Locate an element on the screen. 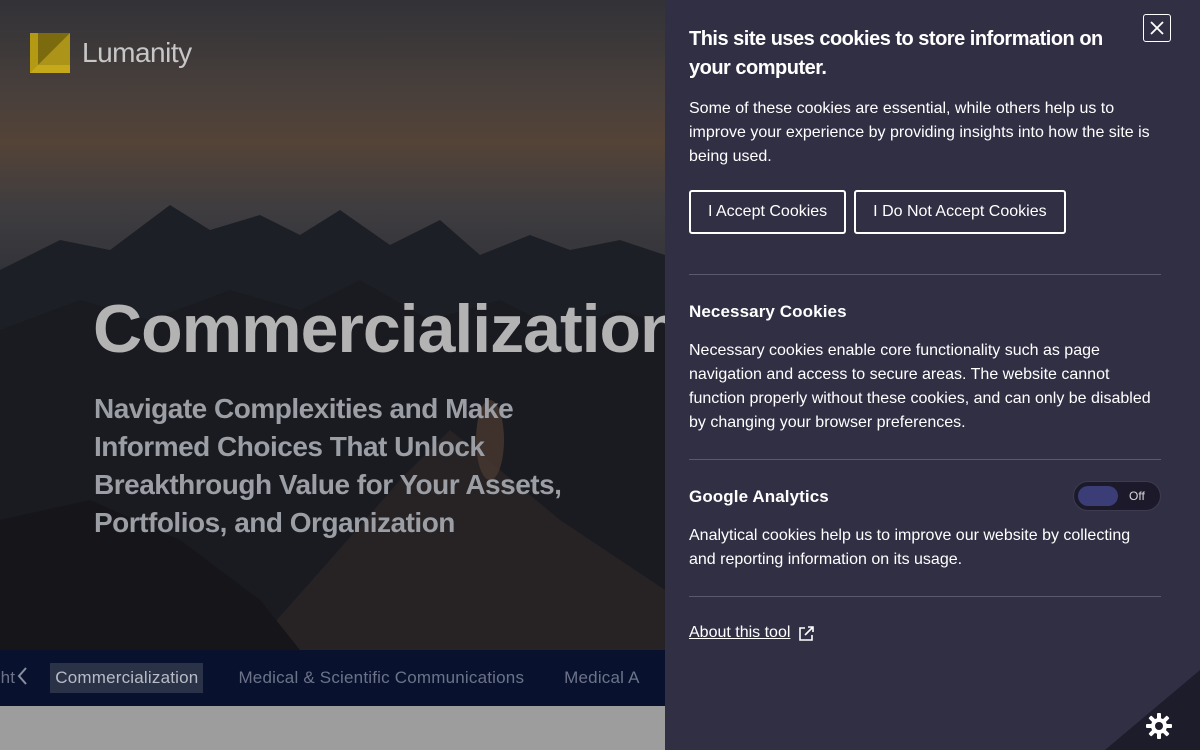  google-analytics-toggle: Off is located at coordinates (1117, 496).